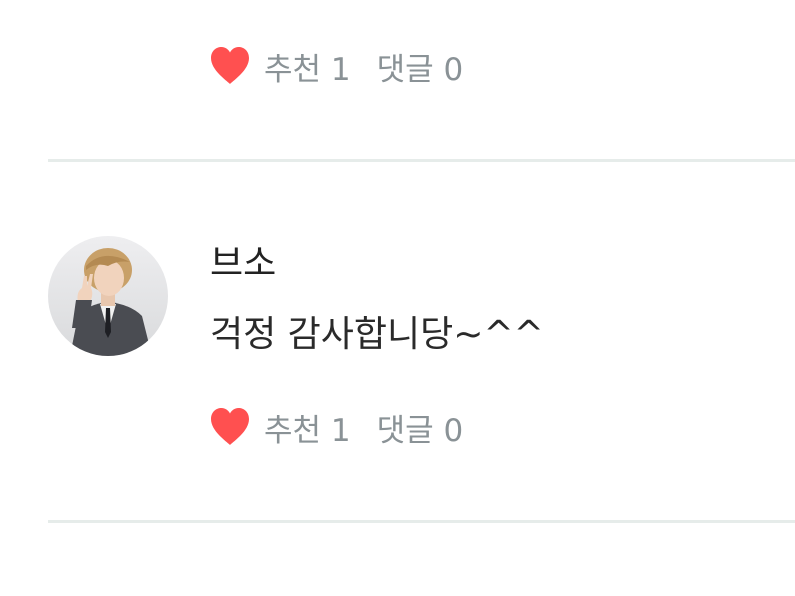 The image size is (795, 596). Describe the element at coordinates (243, 264) in the screenshot. I see `comment-author: 브소` at that location.